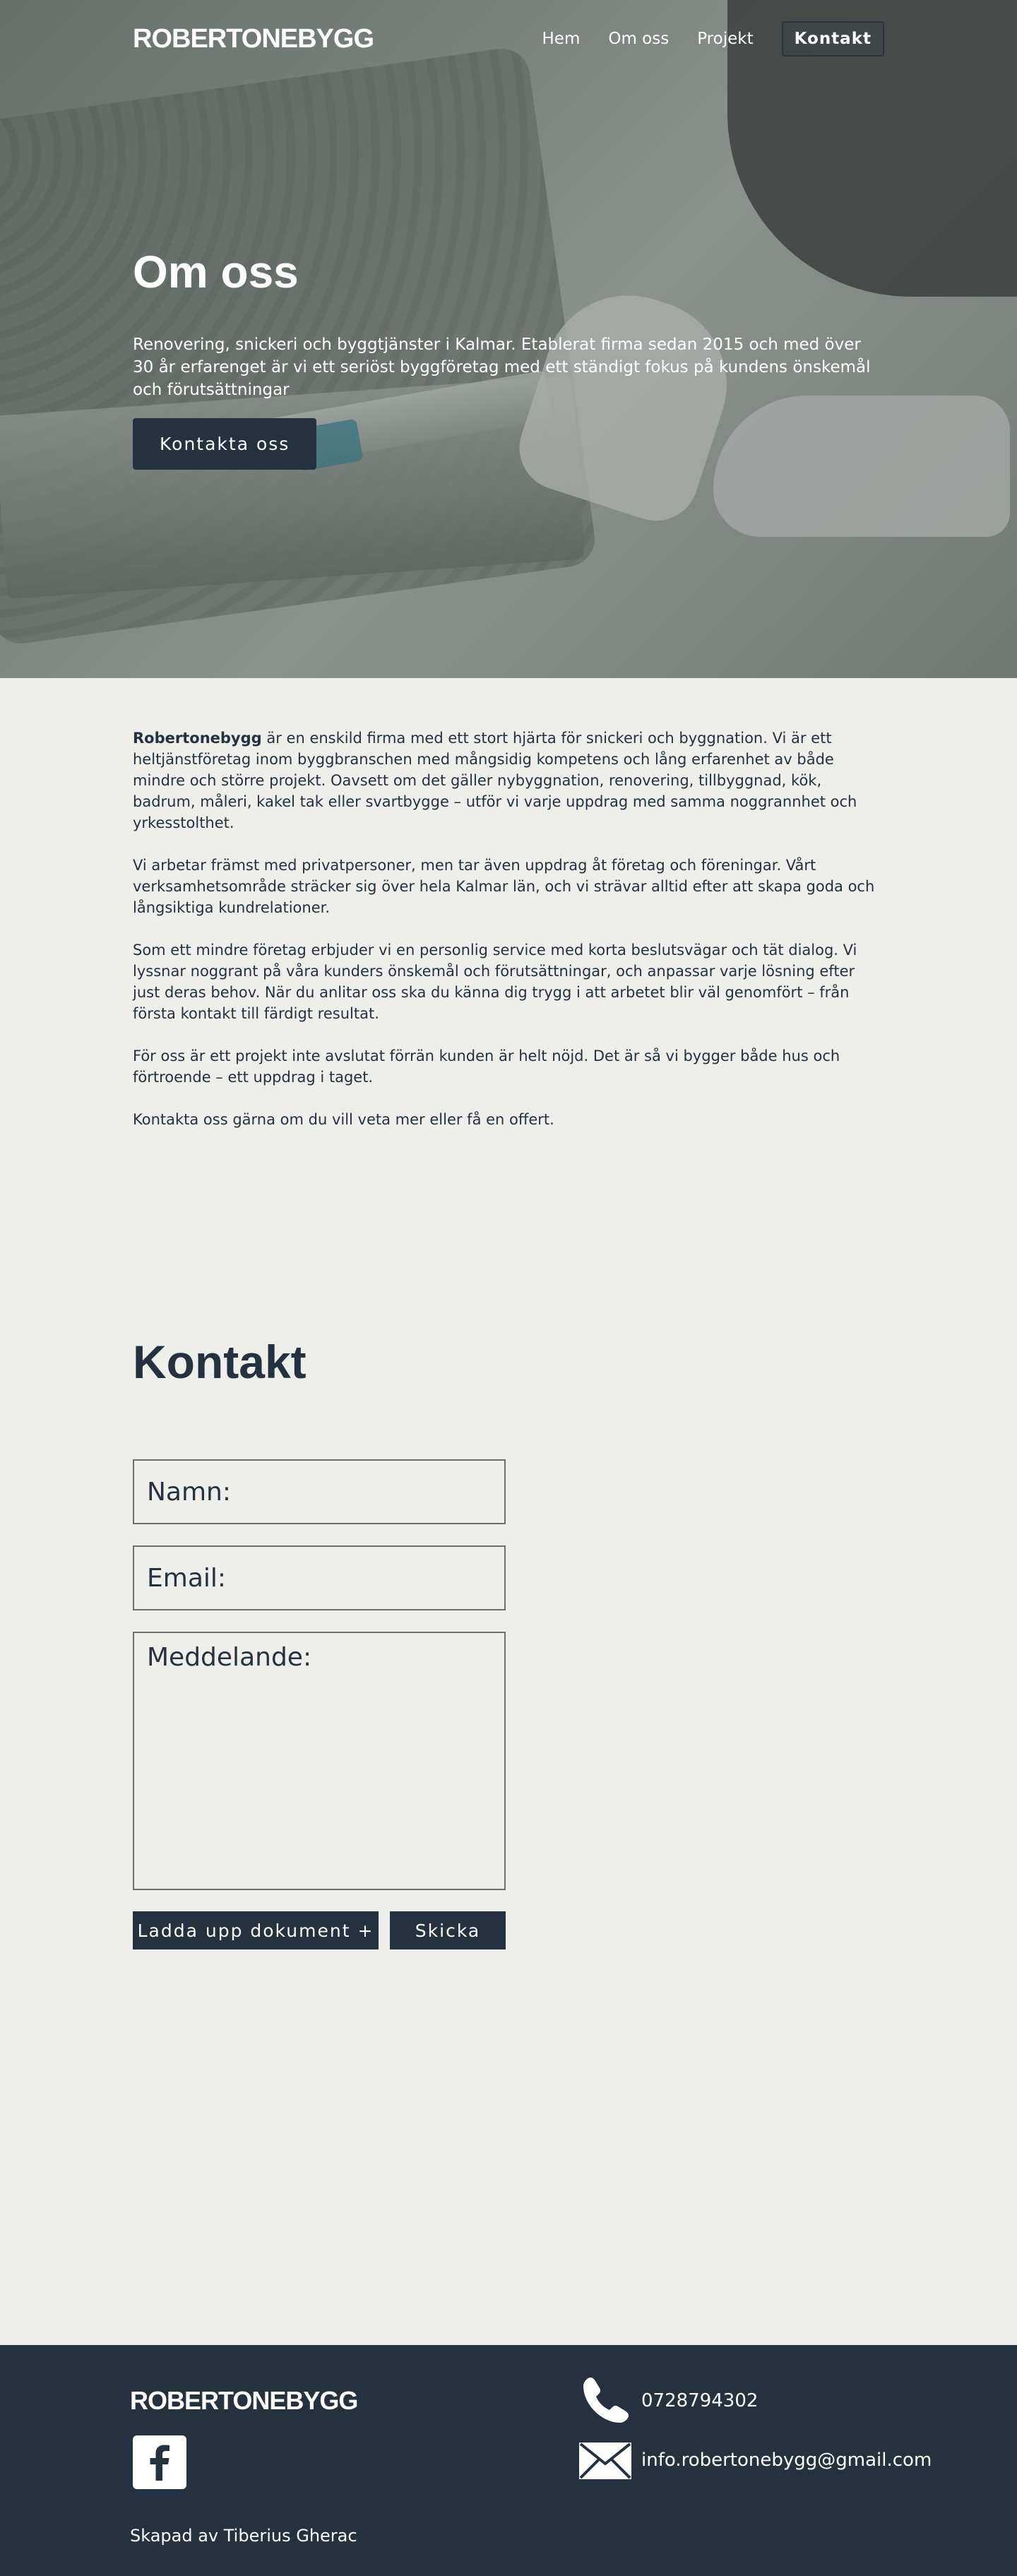 The width and height of the screenshot is (1017, 2576). What do you see at coordinates (216, 272) in the screenshot?
I see `page-title: Om oss` at bounding box center [216, 272].